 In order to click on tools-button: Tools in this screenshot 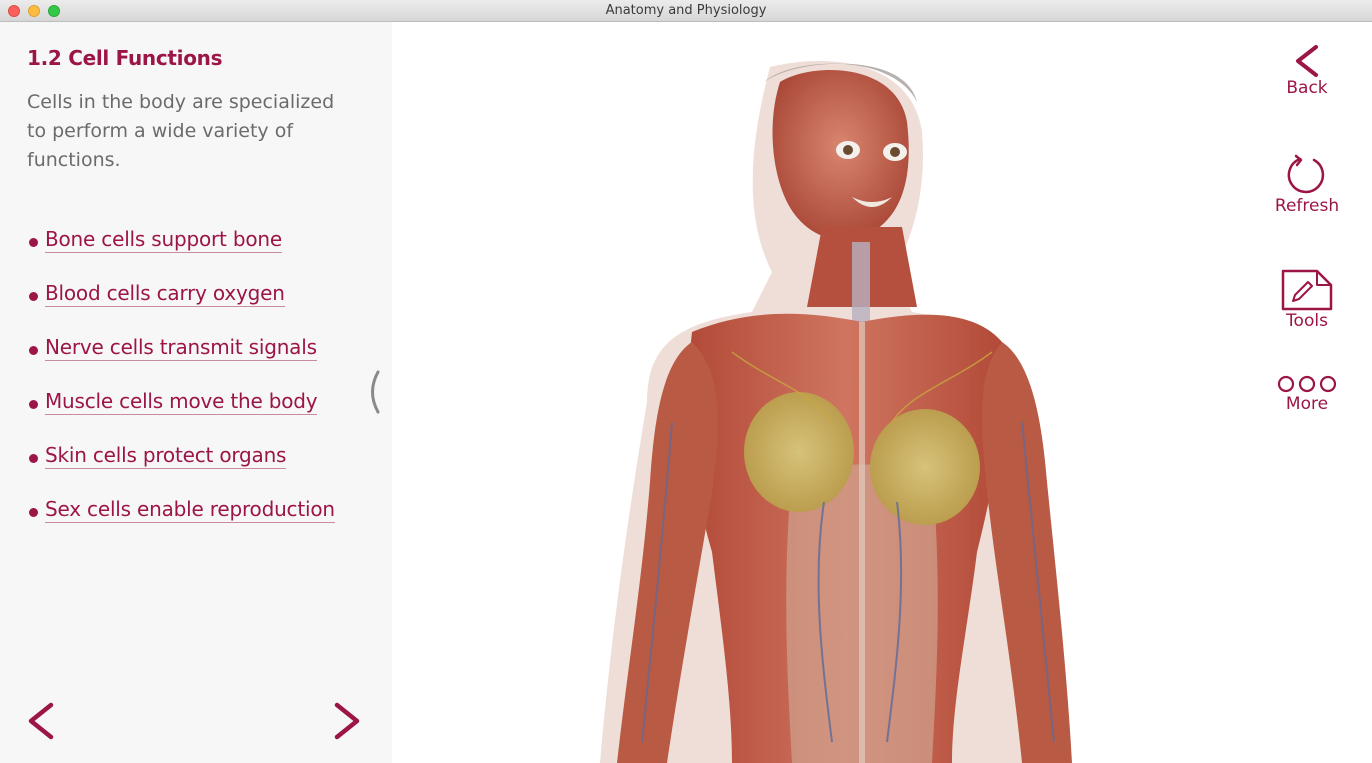, I will do `click(1307, 300)`.